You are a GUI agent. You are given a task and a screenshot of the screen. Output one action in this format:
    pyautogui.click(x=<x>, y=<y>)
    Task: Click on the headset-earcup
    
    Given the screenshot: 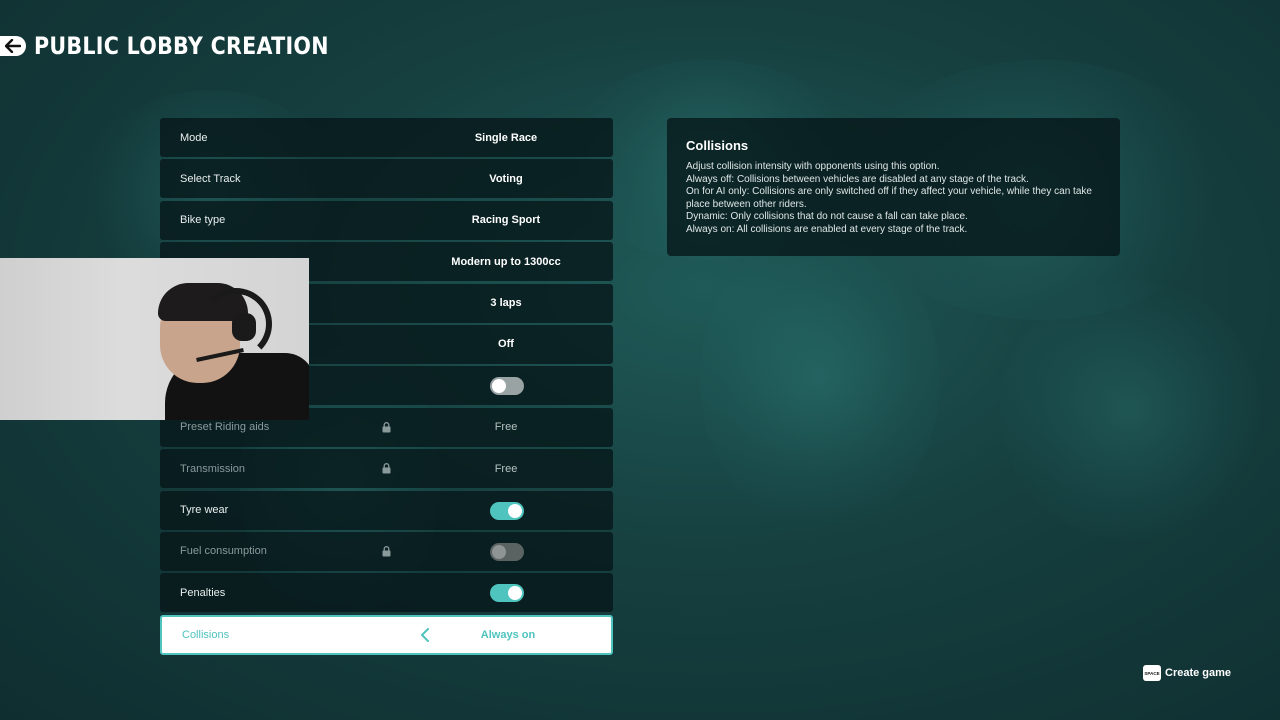 What is the action you would take?
    pyautogui.click(x=244, y=327)
    